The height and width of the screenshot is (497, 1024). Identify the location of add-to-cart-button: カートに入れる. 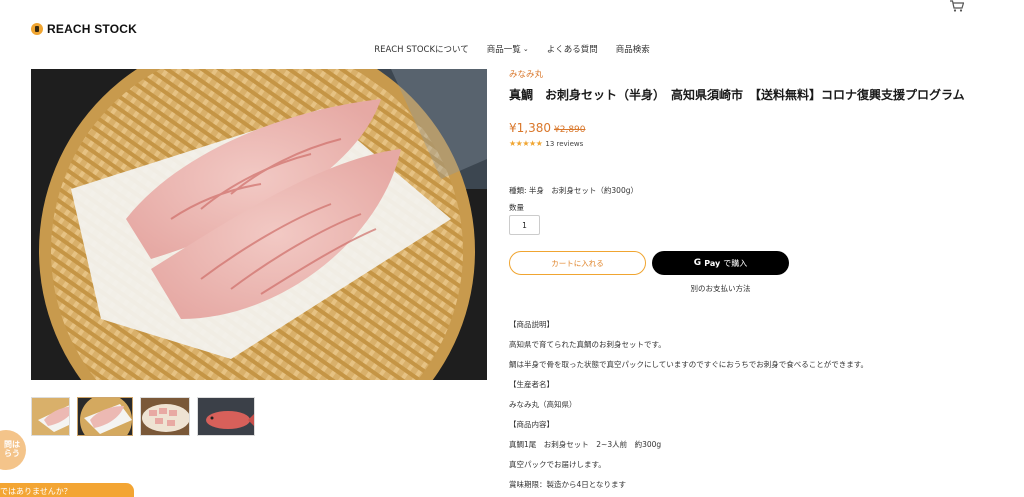
(577, 263).